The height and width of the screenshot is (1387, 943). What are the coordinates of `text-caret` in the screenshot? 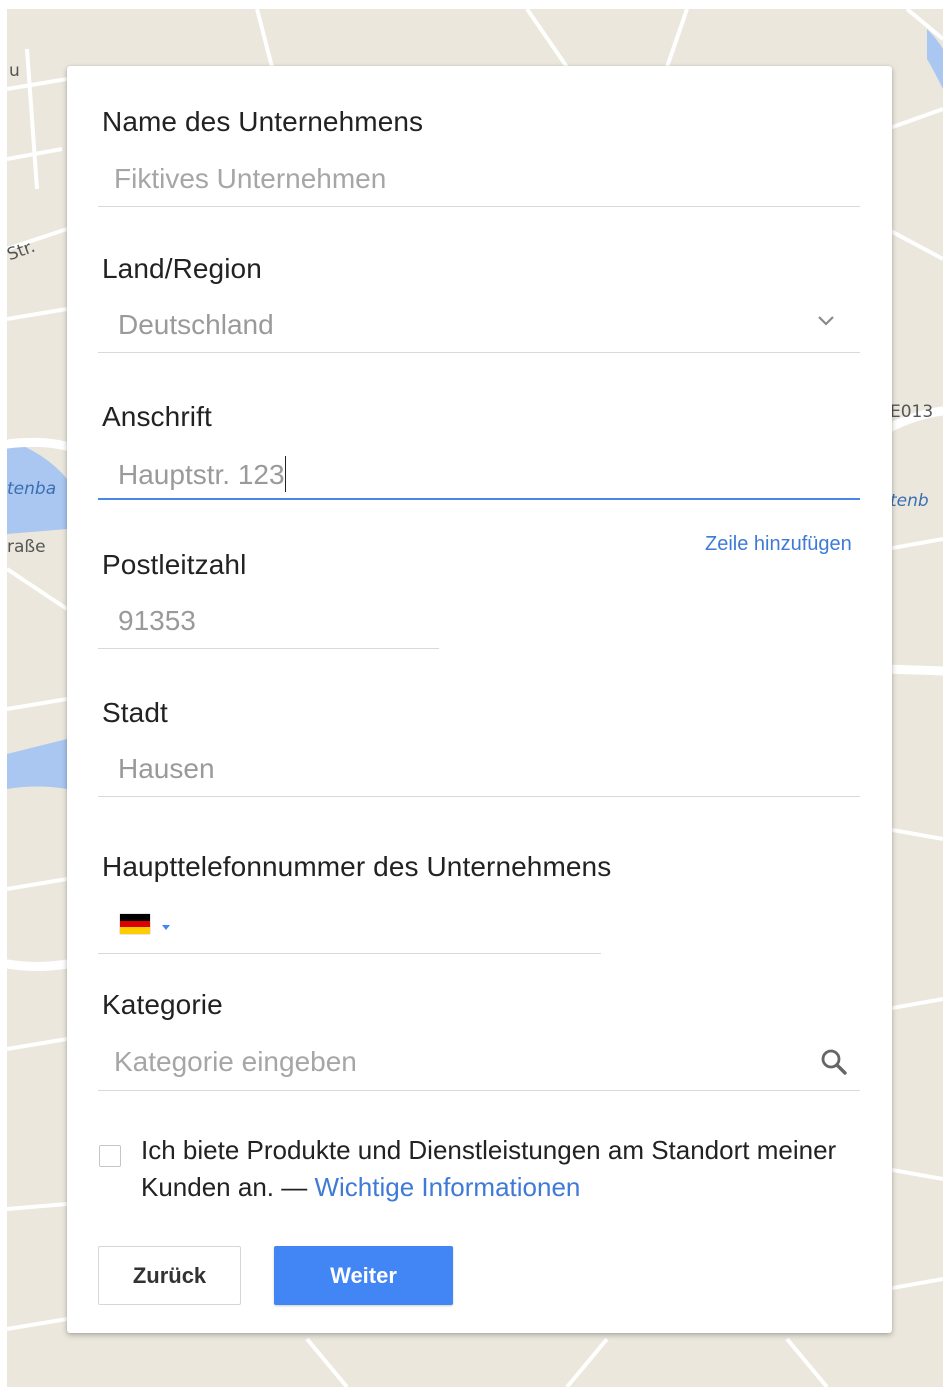 It's located at (285, 474).